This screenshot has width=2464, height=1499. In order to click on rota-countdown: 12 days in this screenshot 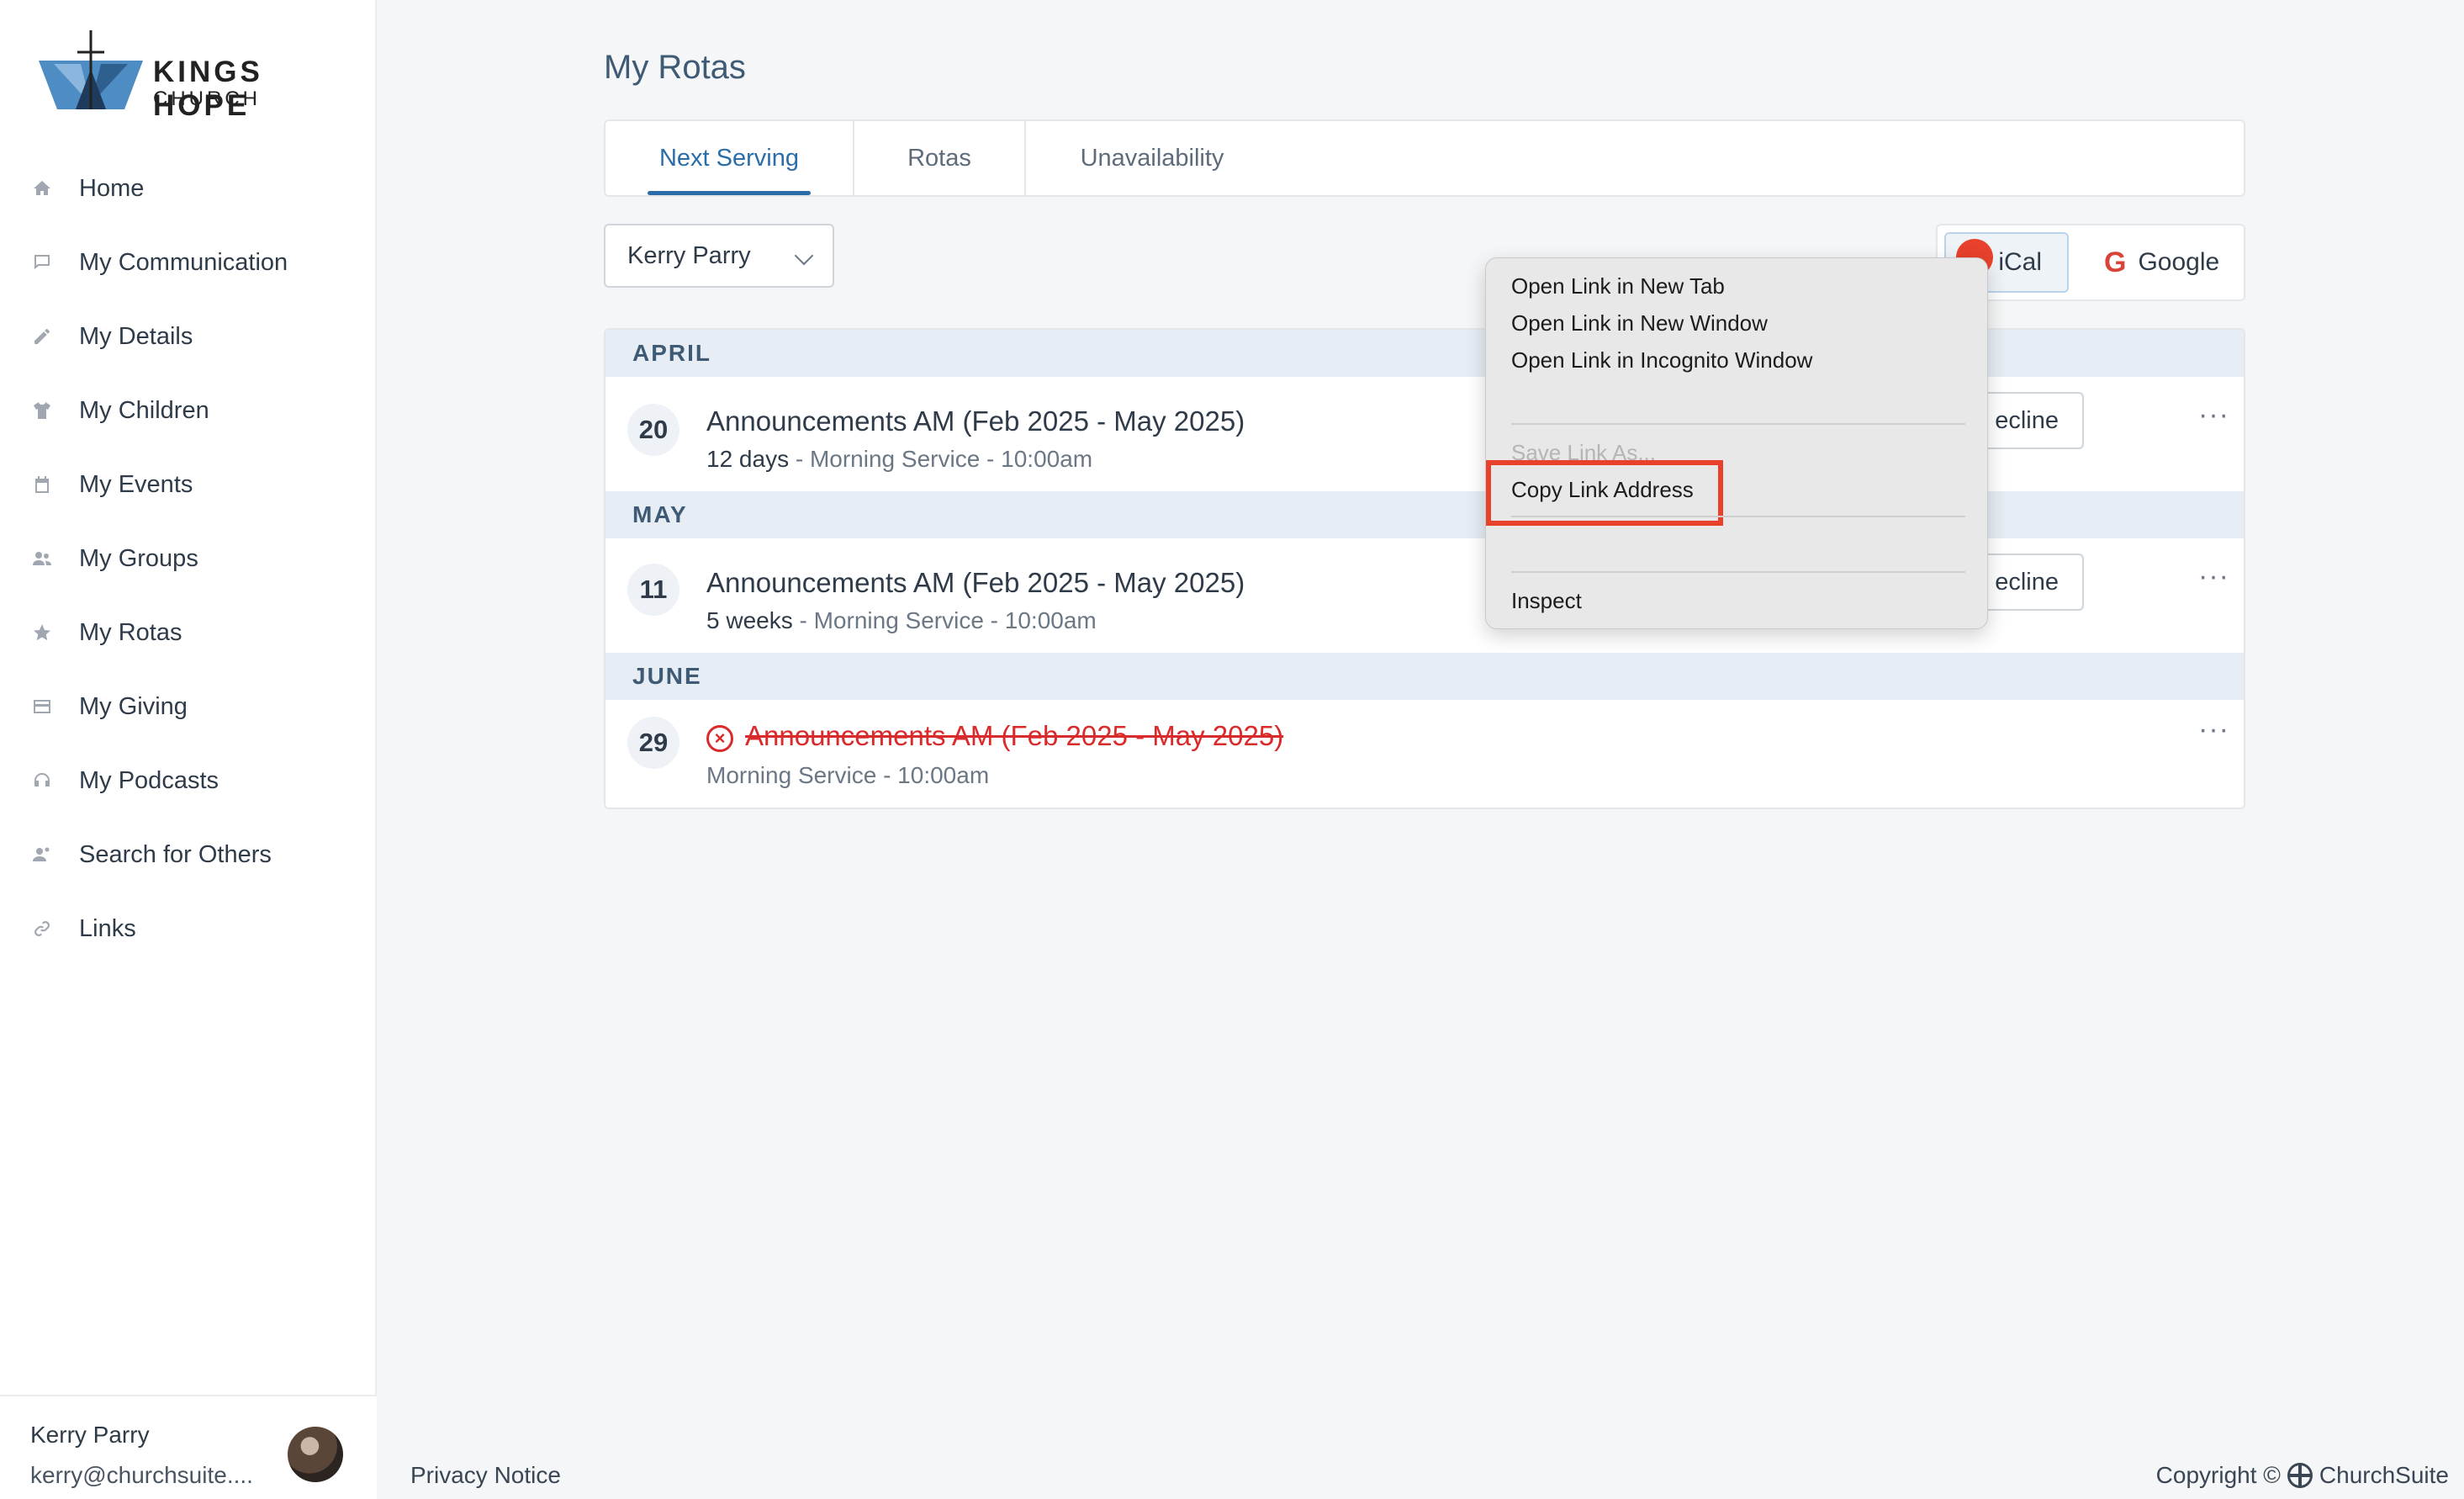, I will do `click(748, 459)`.